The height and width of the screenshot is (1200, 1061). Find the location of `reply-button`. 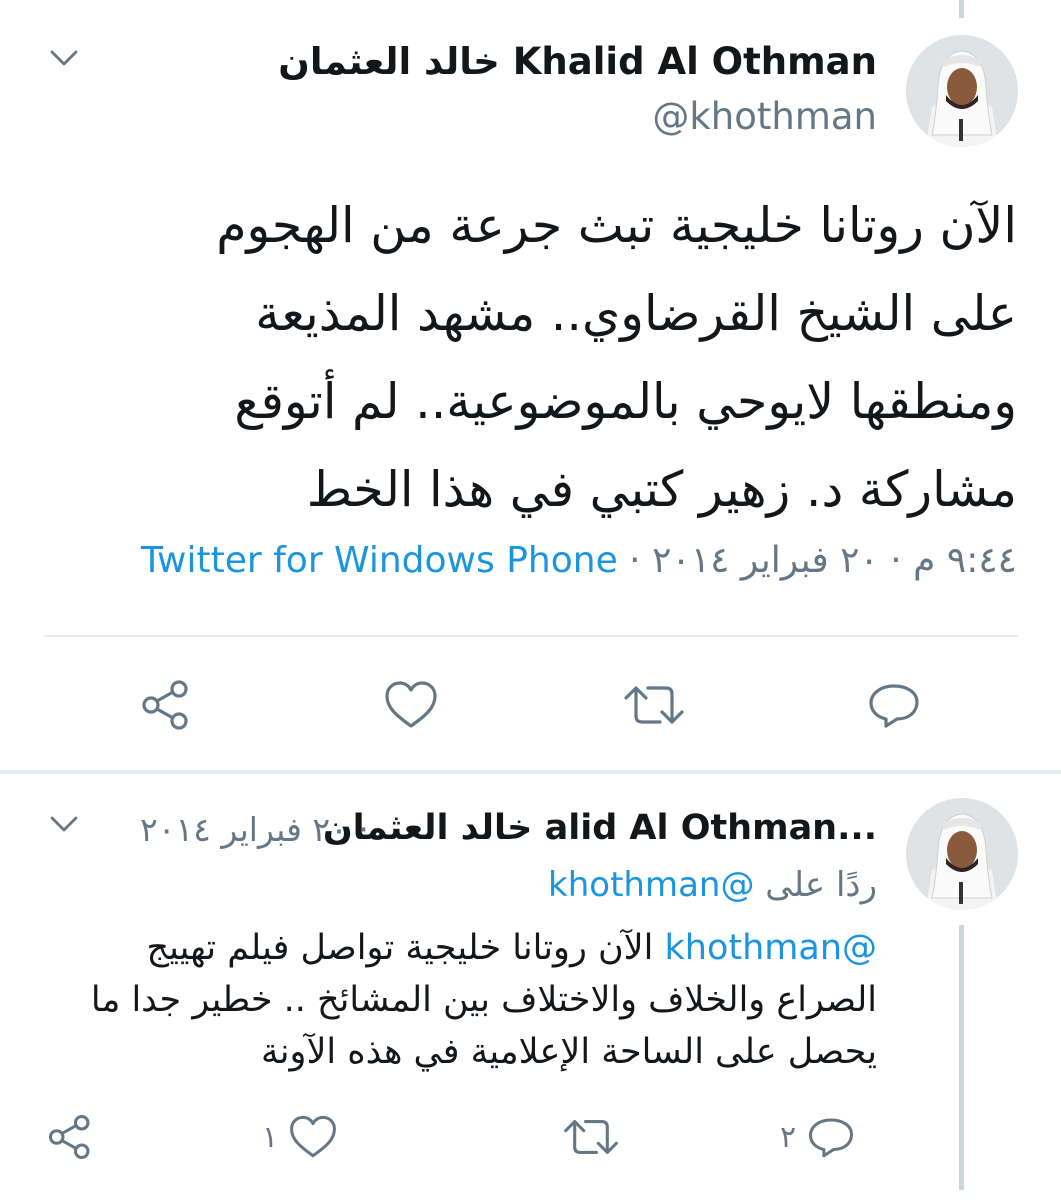

reply-button is located at coordinates (899, 705).